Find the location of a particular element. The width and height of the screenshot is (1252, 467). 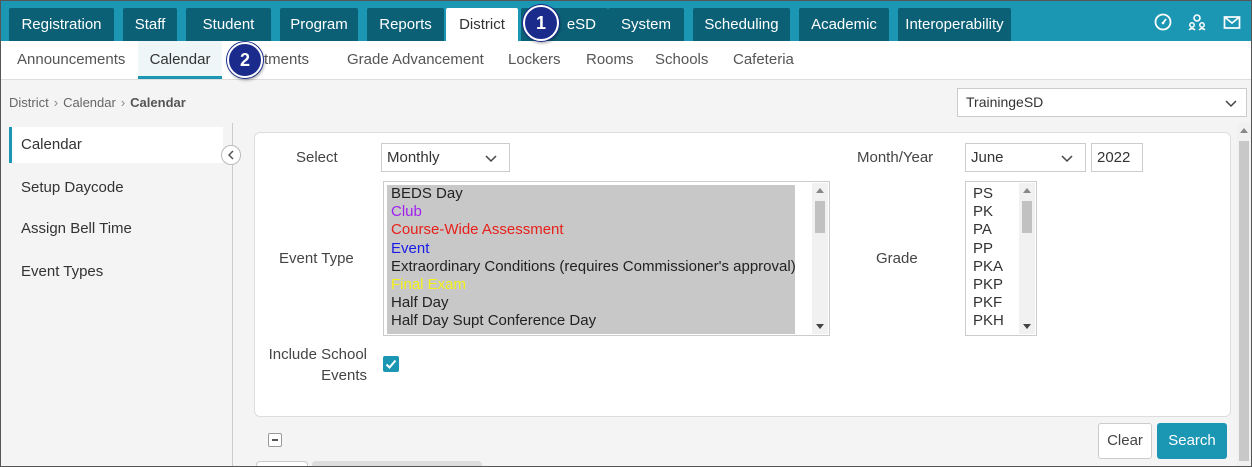

grade-label: Grade is located at coordinates (897, 258).